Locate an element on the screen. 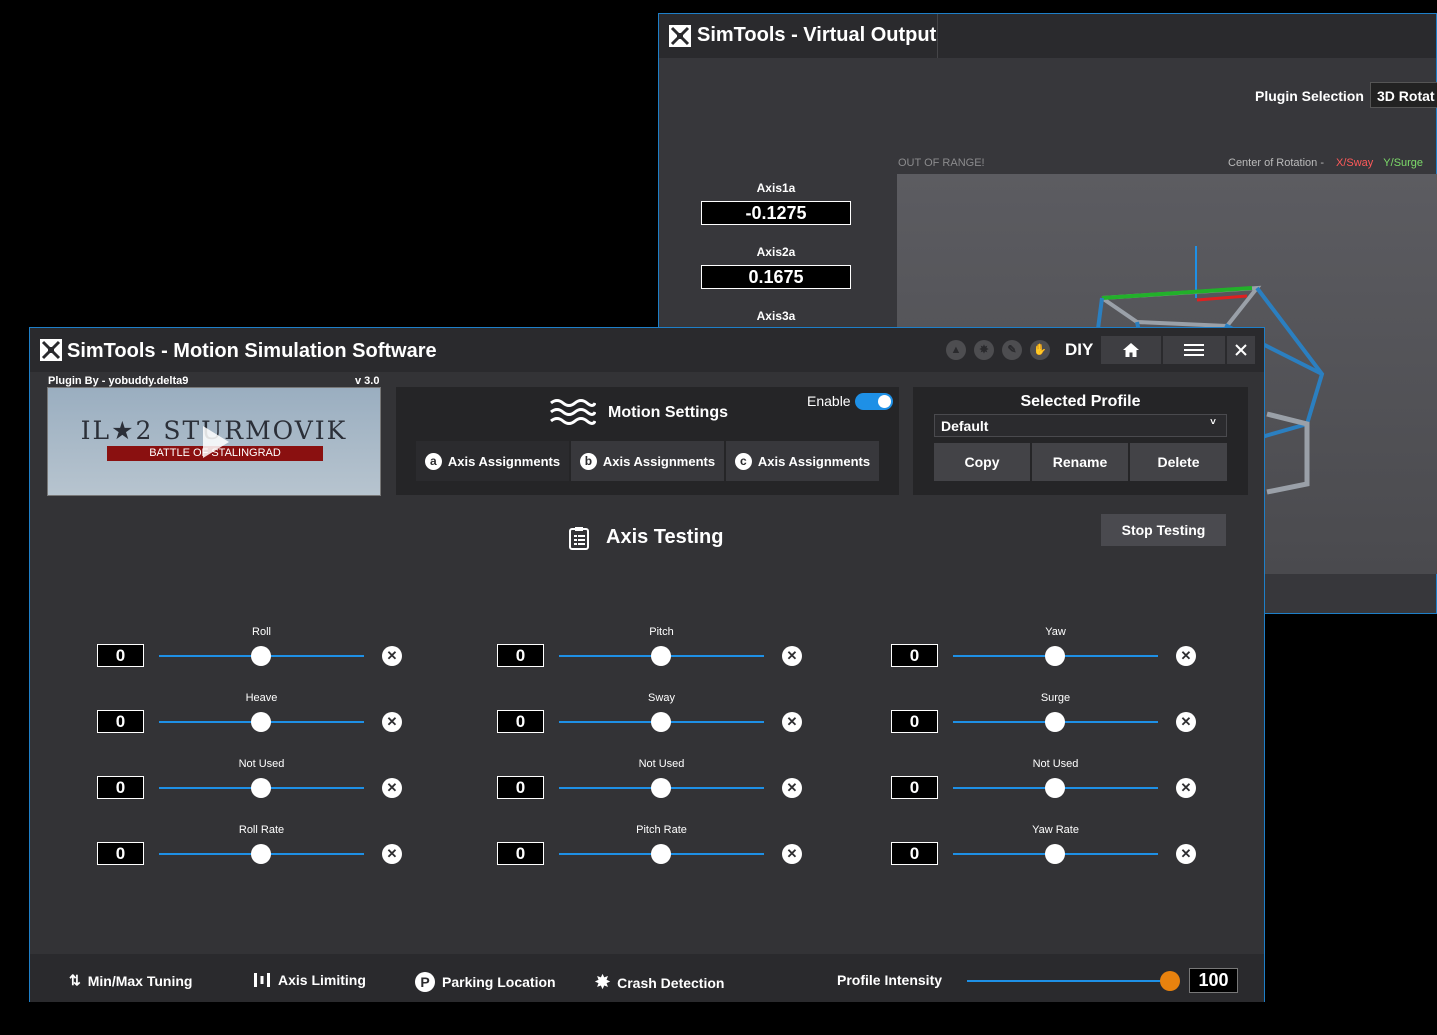  roll-rate-value: 0 is located at coordinates (120, 853).